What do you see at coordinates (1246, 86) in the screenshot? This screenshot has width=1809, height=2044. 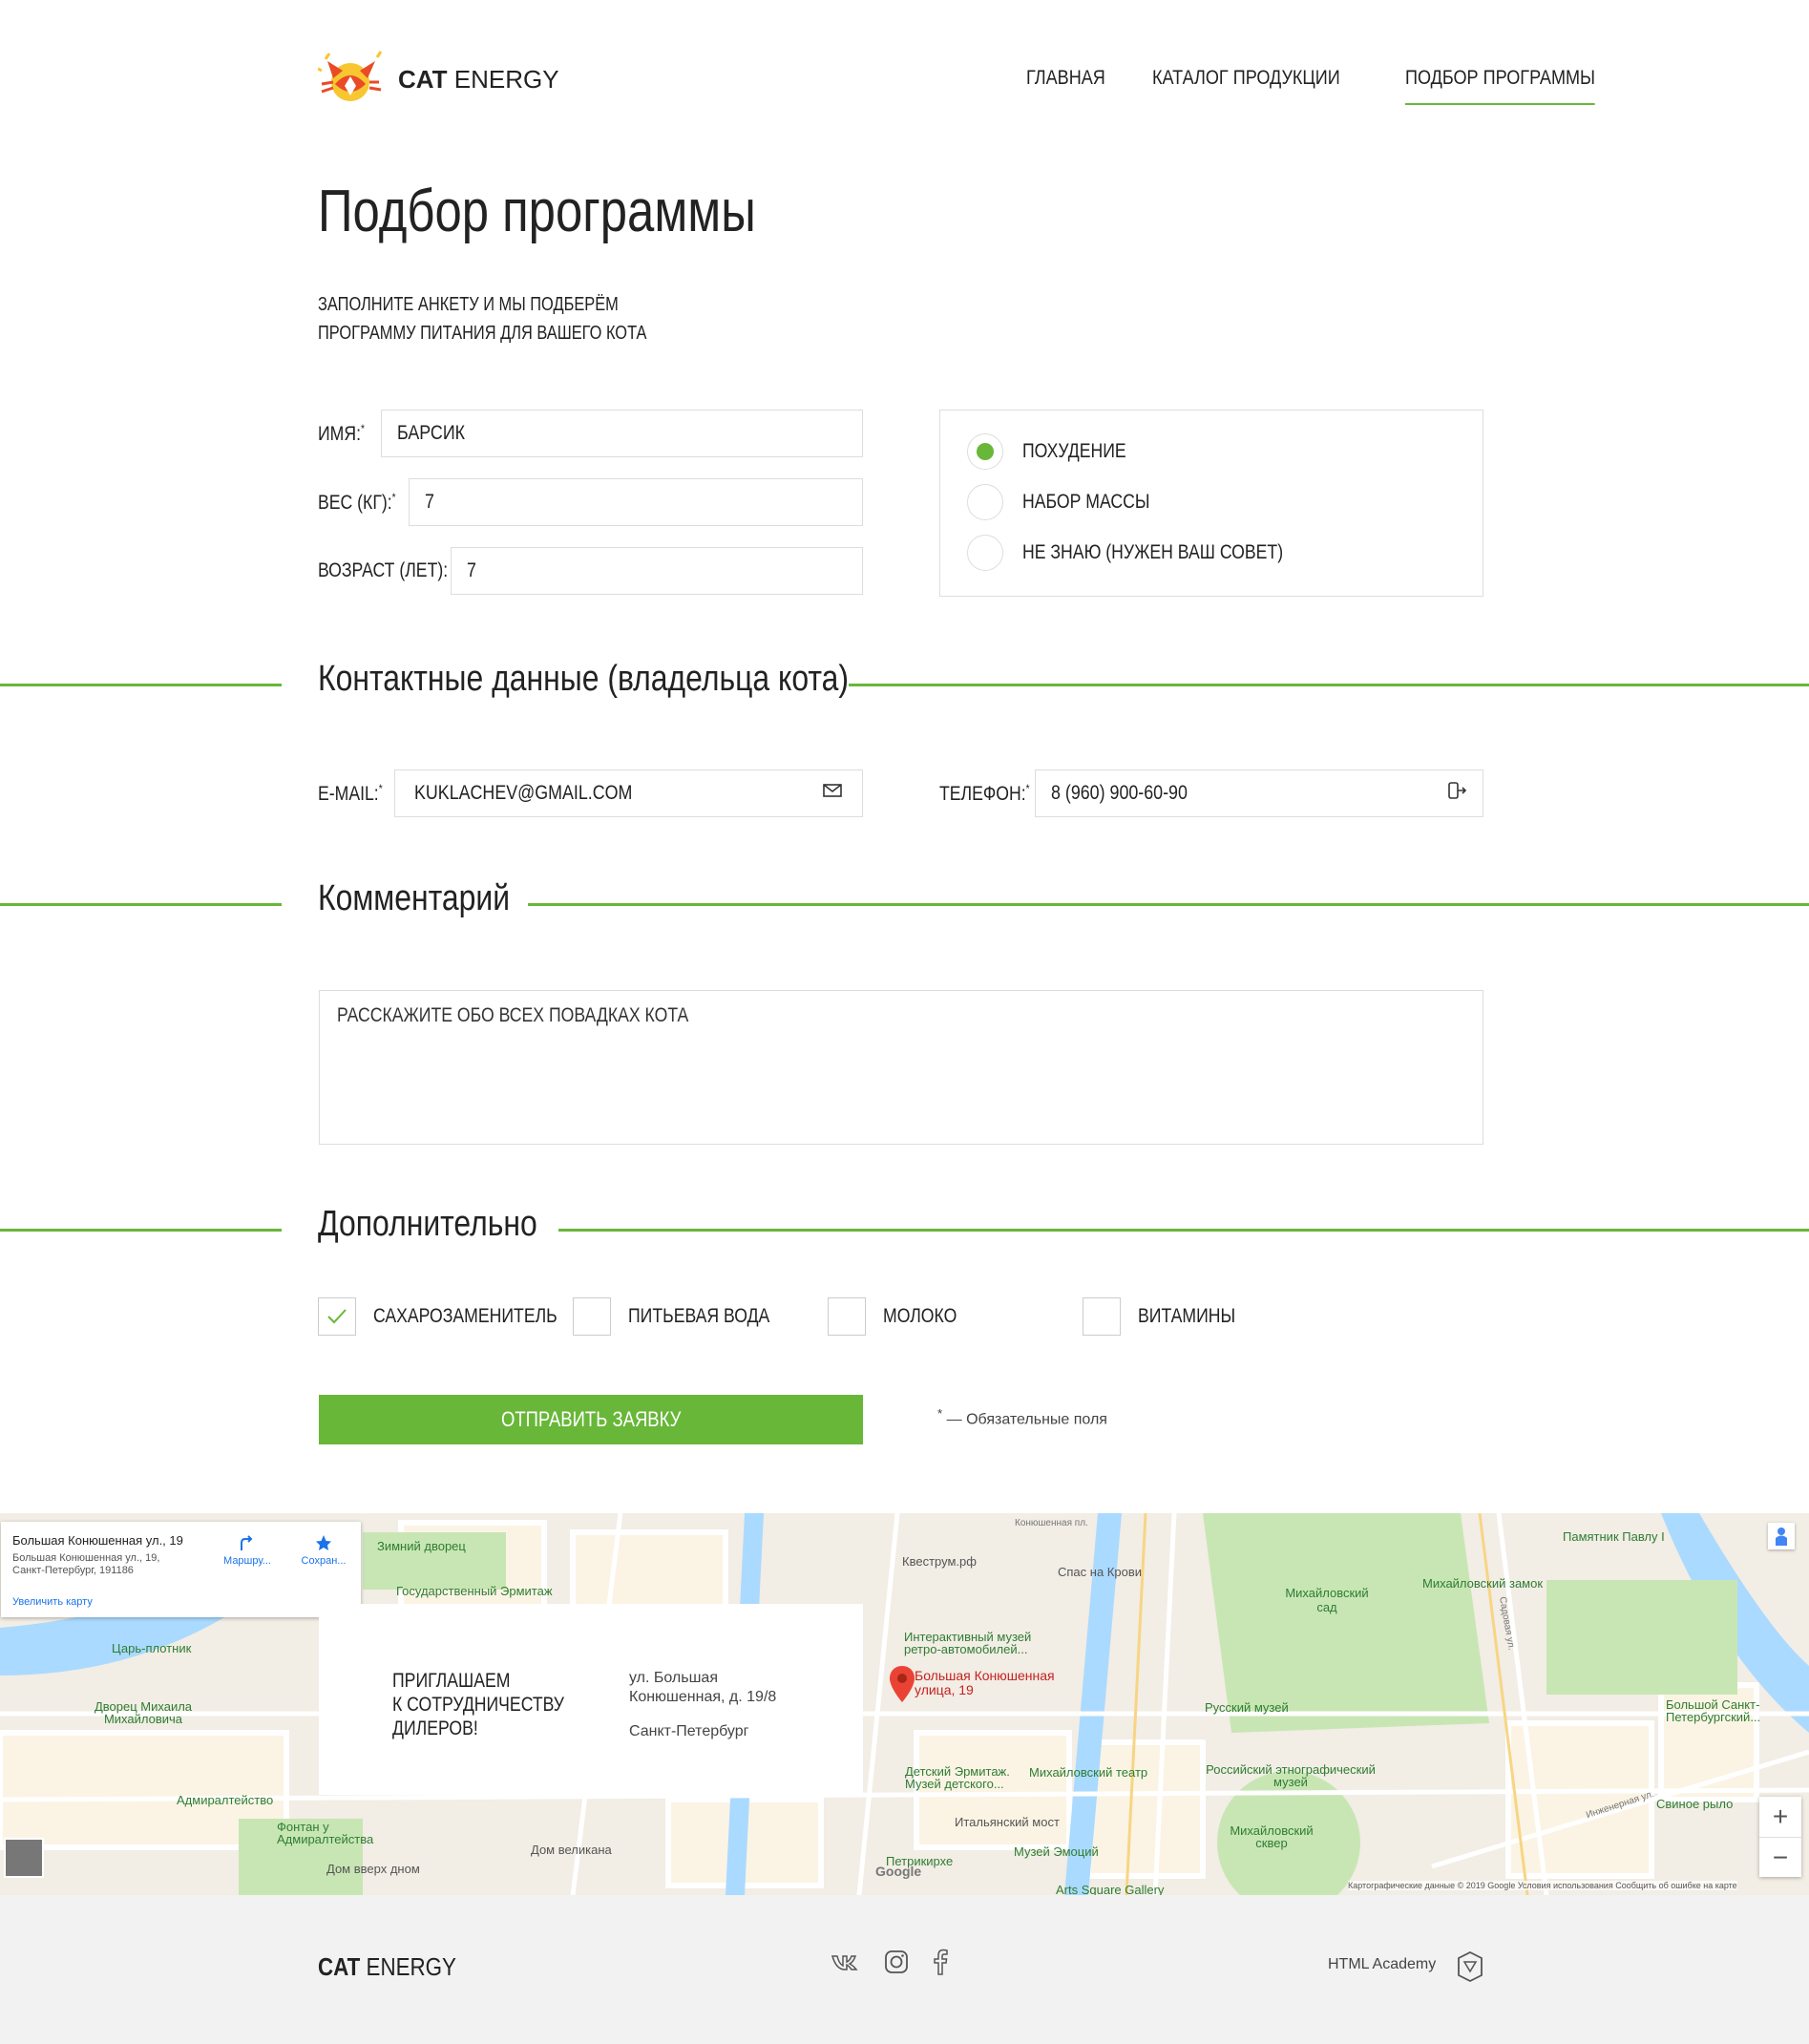 I see `nav-catalog: Каталог продукции` at bounding box center [1246, 86].